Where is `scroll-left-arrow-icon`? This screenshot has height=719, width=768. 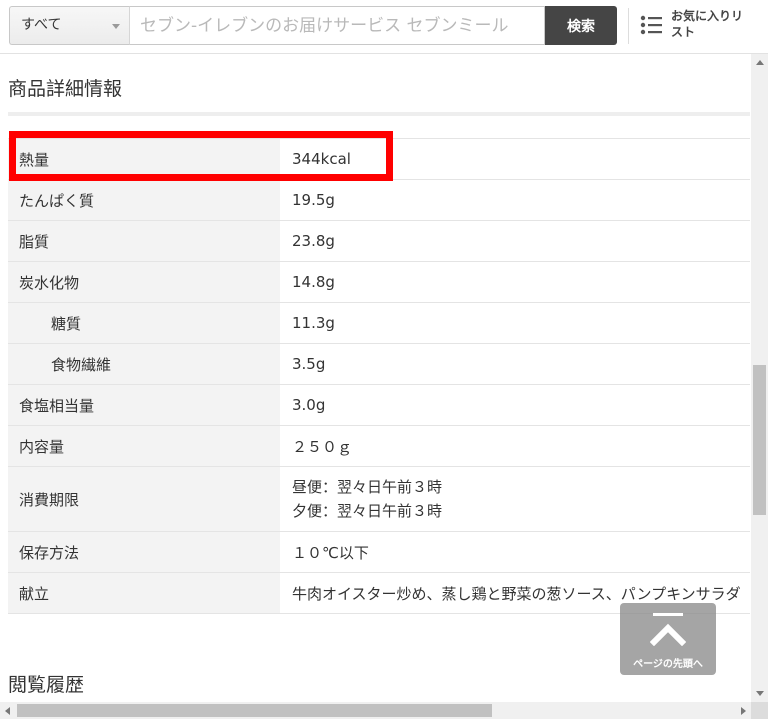
scroll-left-arrow-icon is located at coordinates (7, 711).